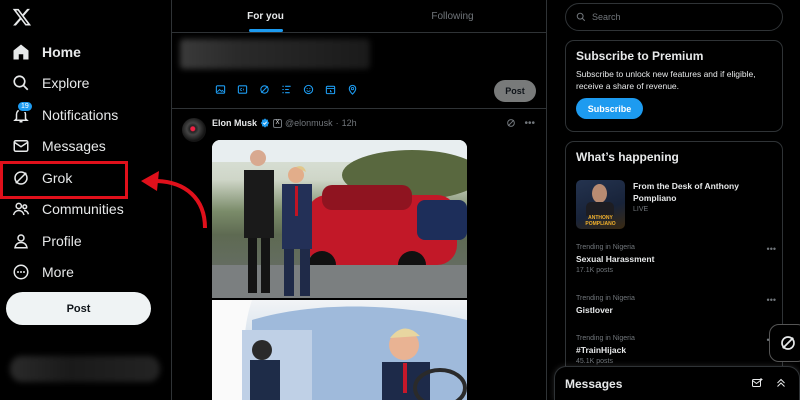 The image size is (800, 400). I want to click on trend-title: Sexual Harassment, so click(615, 259).